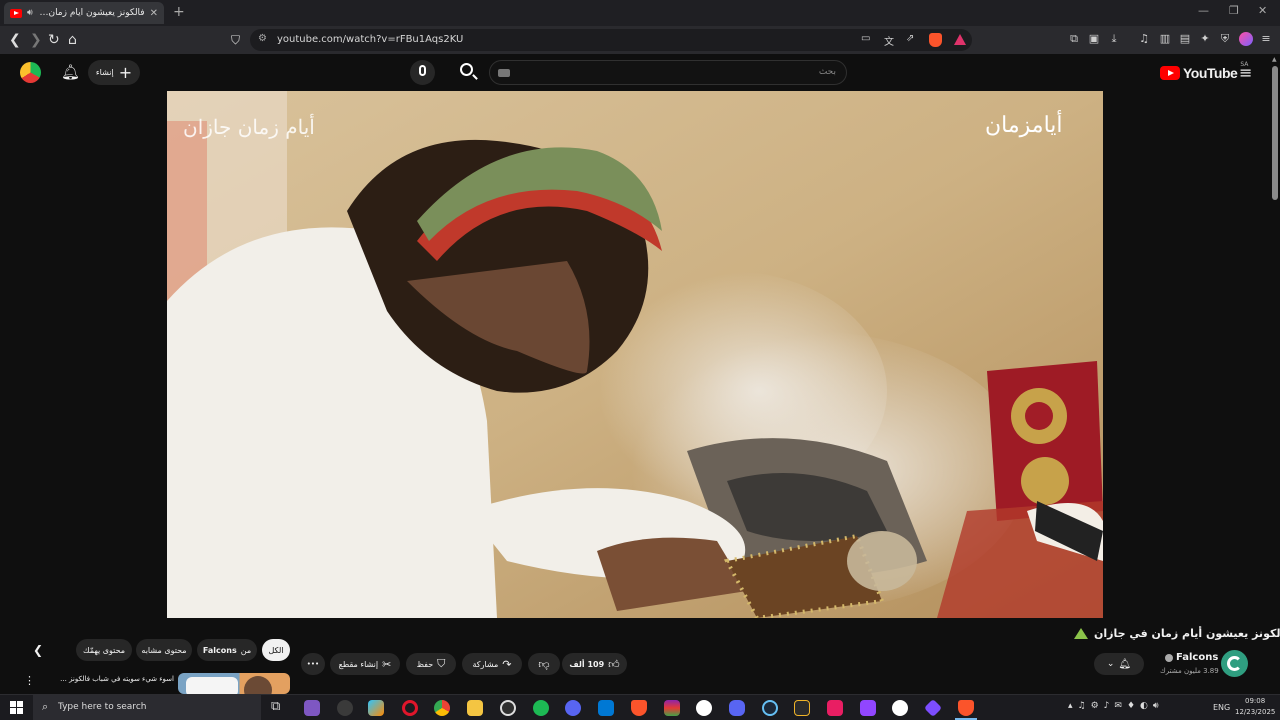 This screenshot has width=1280, height=720. Describe the element at coordinates (234, 683) in the screenshot. I see `recommendation-thumbnail` at that location.